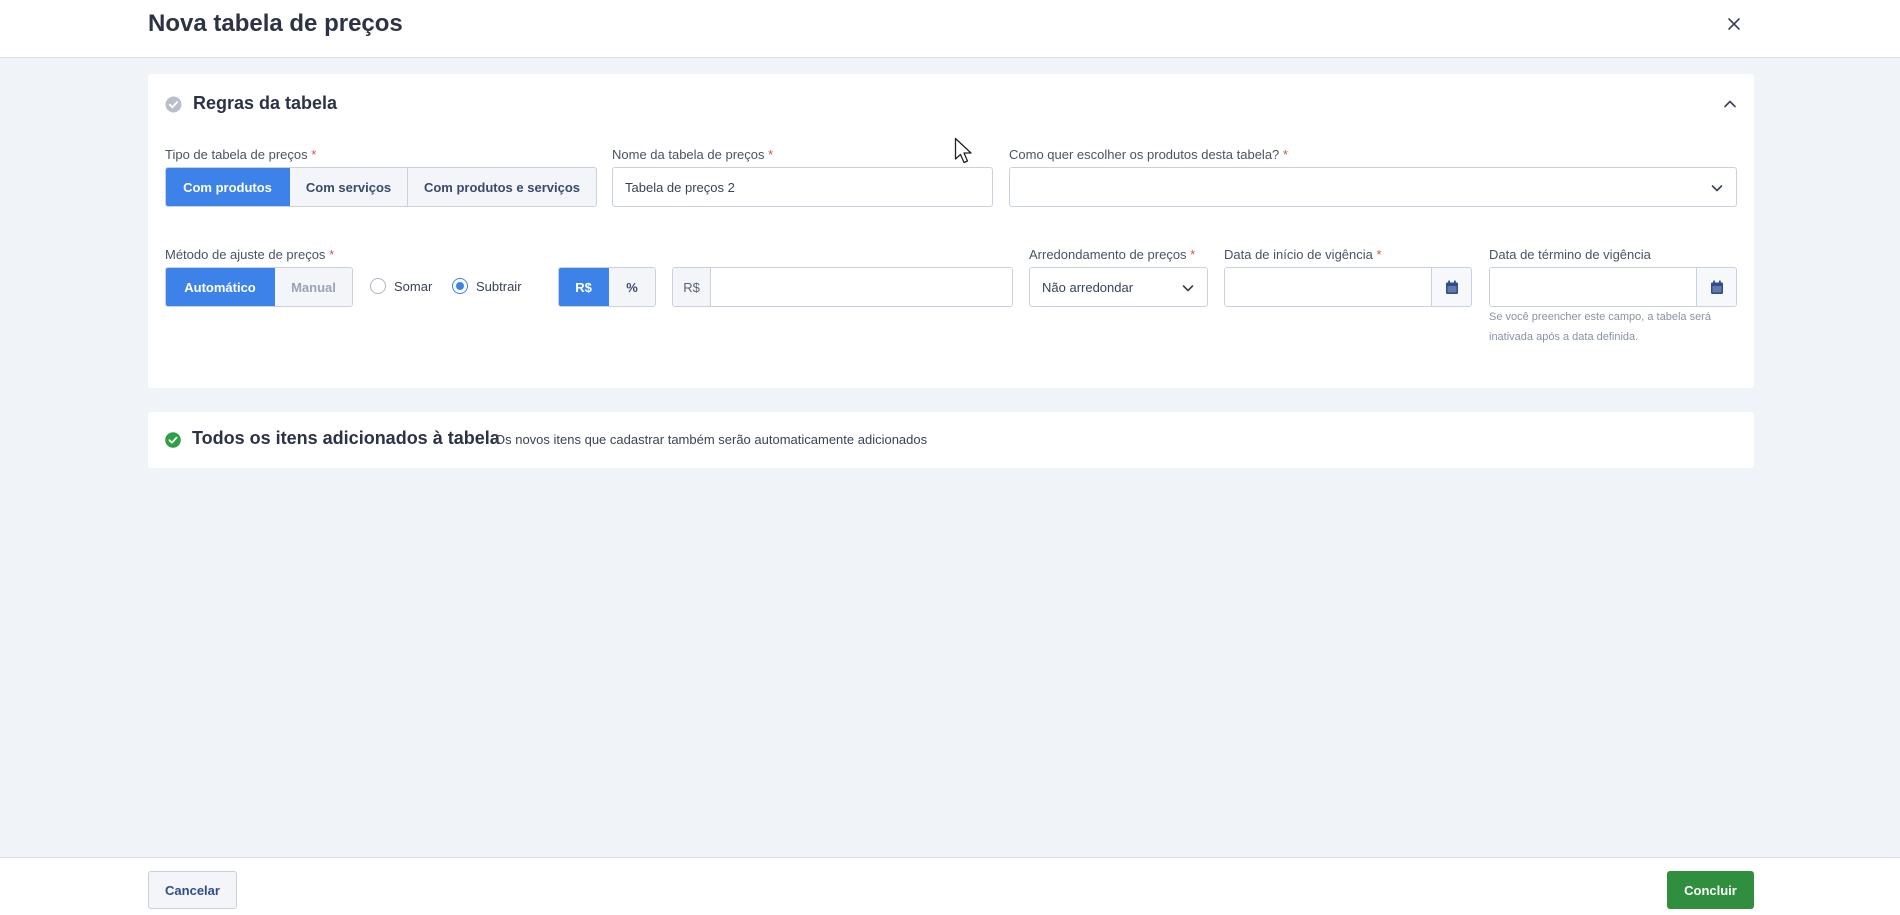  Describe the element at coordinates (1088, 287) in the screenshot. I see `rounding-value: Não arredondar` at that location.